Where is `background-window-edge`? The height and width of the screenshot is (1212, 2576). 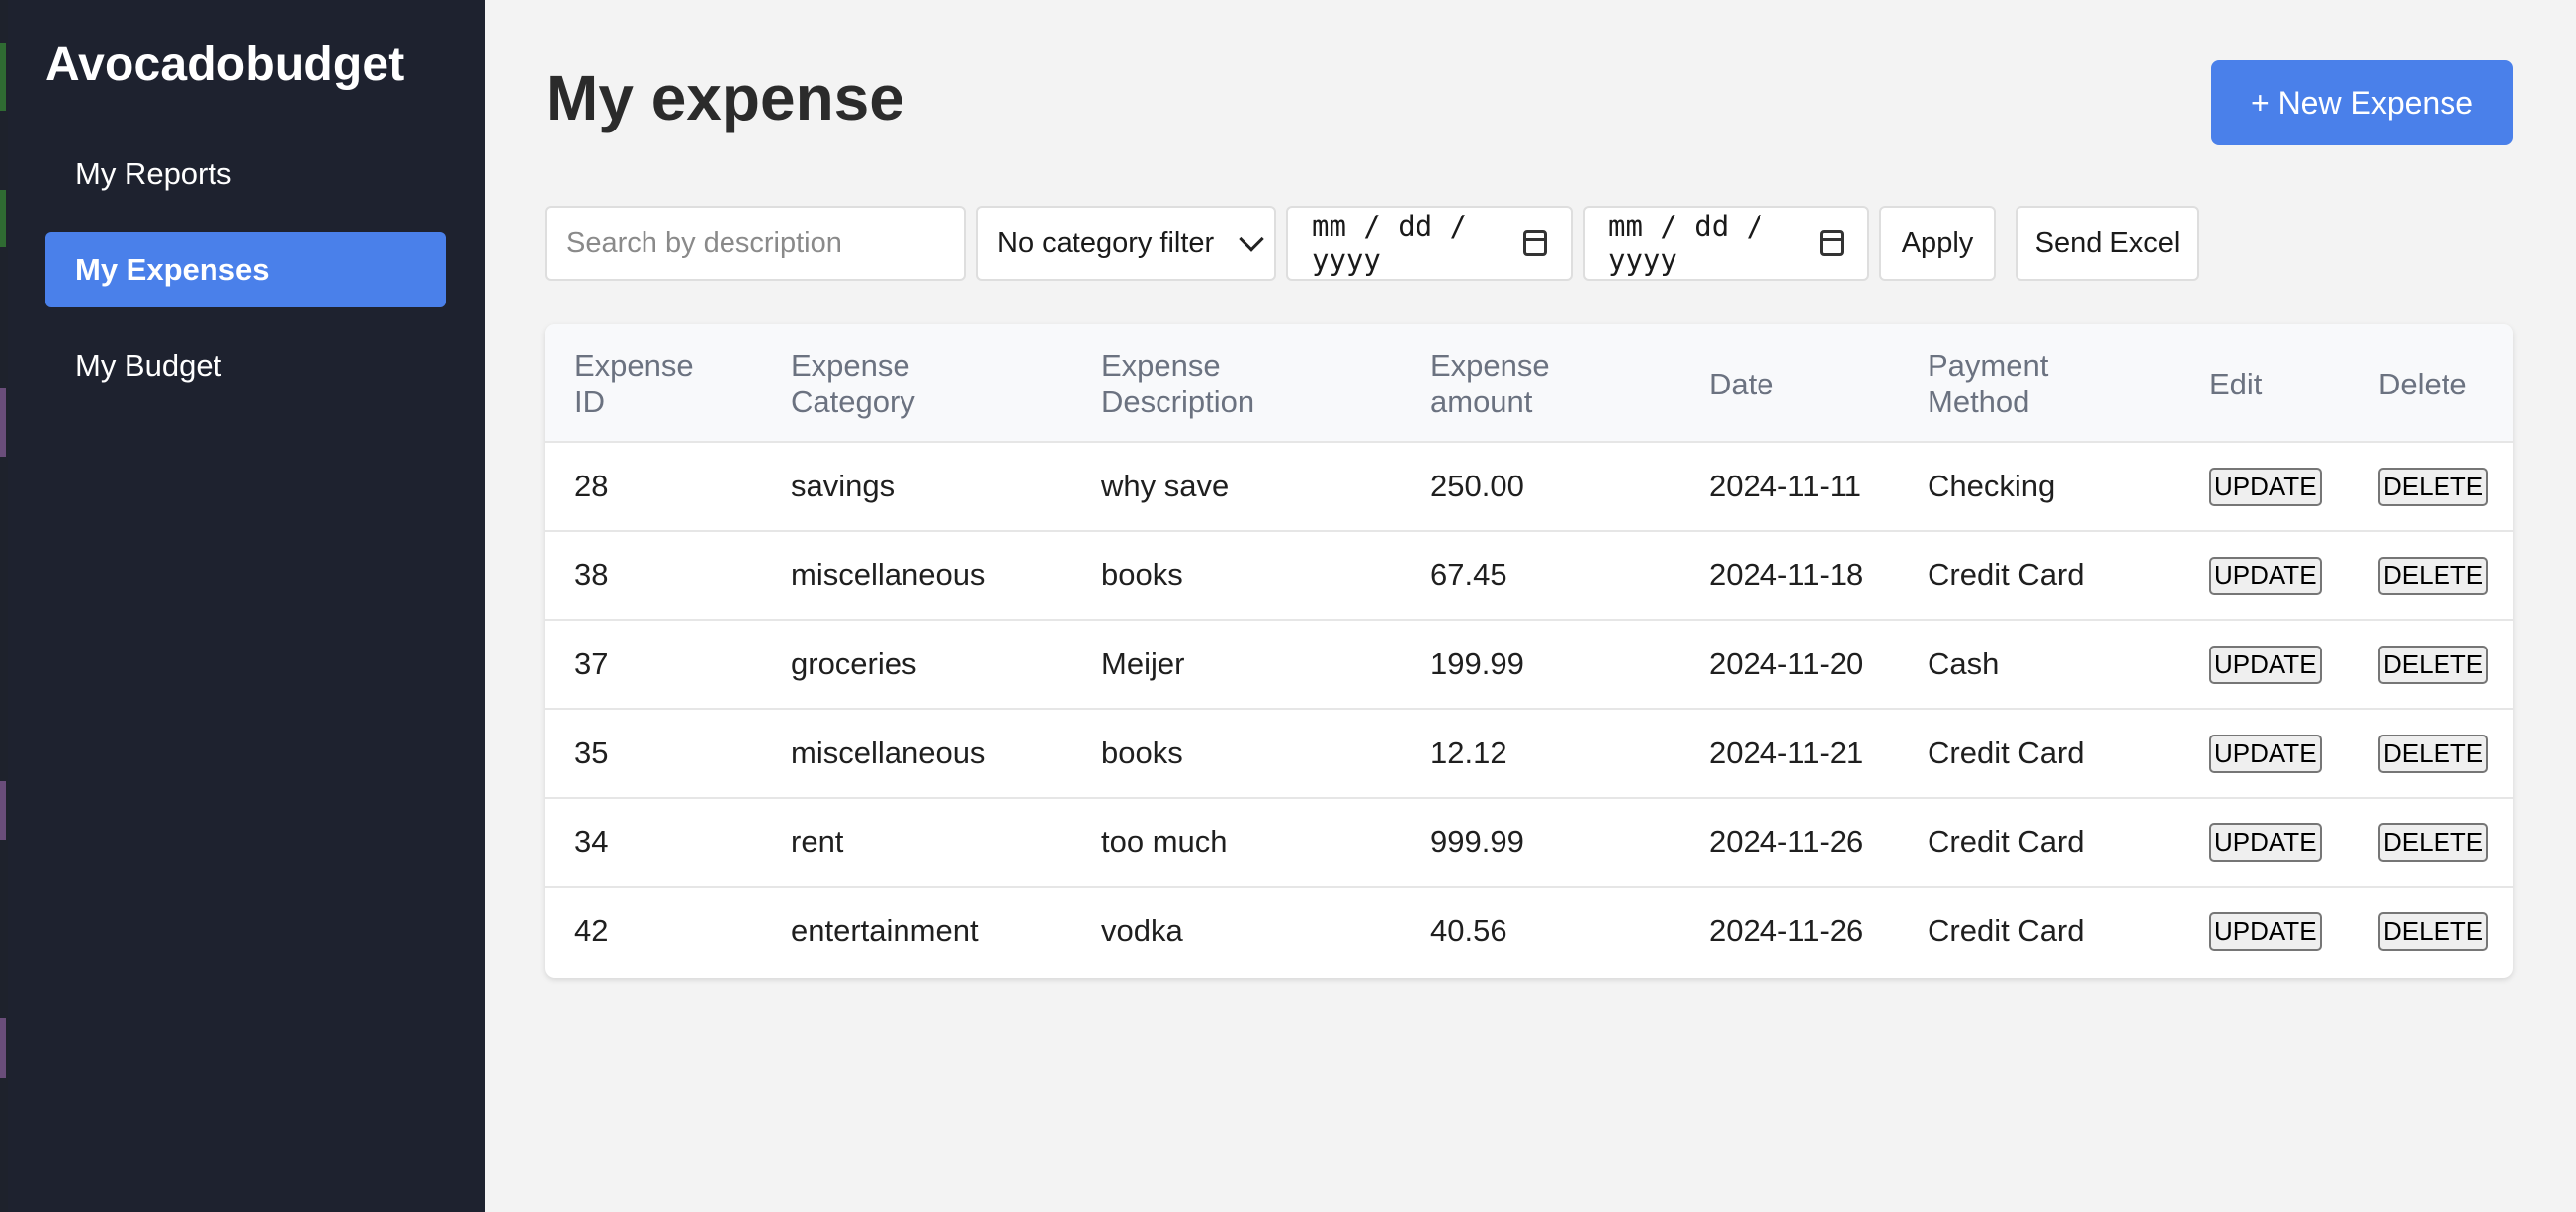
background-window-edge is located at coordinates (4, 606).